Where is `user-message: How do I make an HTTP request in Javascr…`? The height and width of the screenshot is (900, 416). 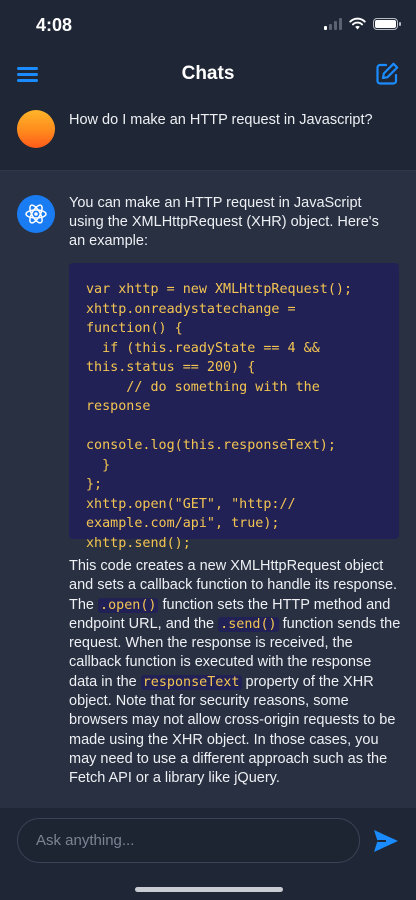
user-message: How do I make an HTTP request in Javascr… is located at coordinates (208, 134).